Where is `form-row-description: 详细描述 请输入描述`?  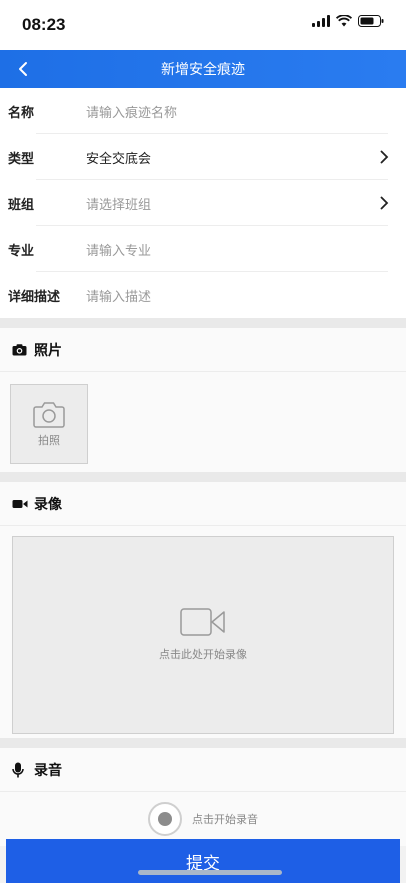 form-row-description: 详细描述 请输入描述 is located at coordinates (203, 295).